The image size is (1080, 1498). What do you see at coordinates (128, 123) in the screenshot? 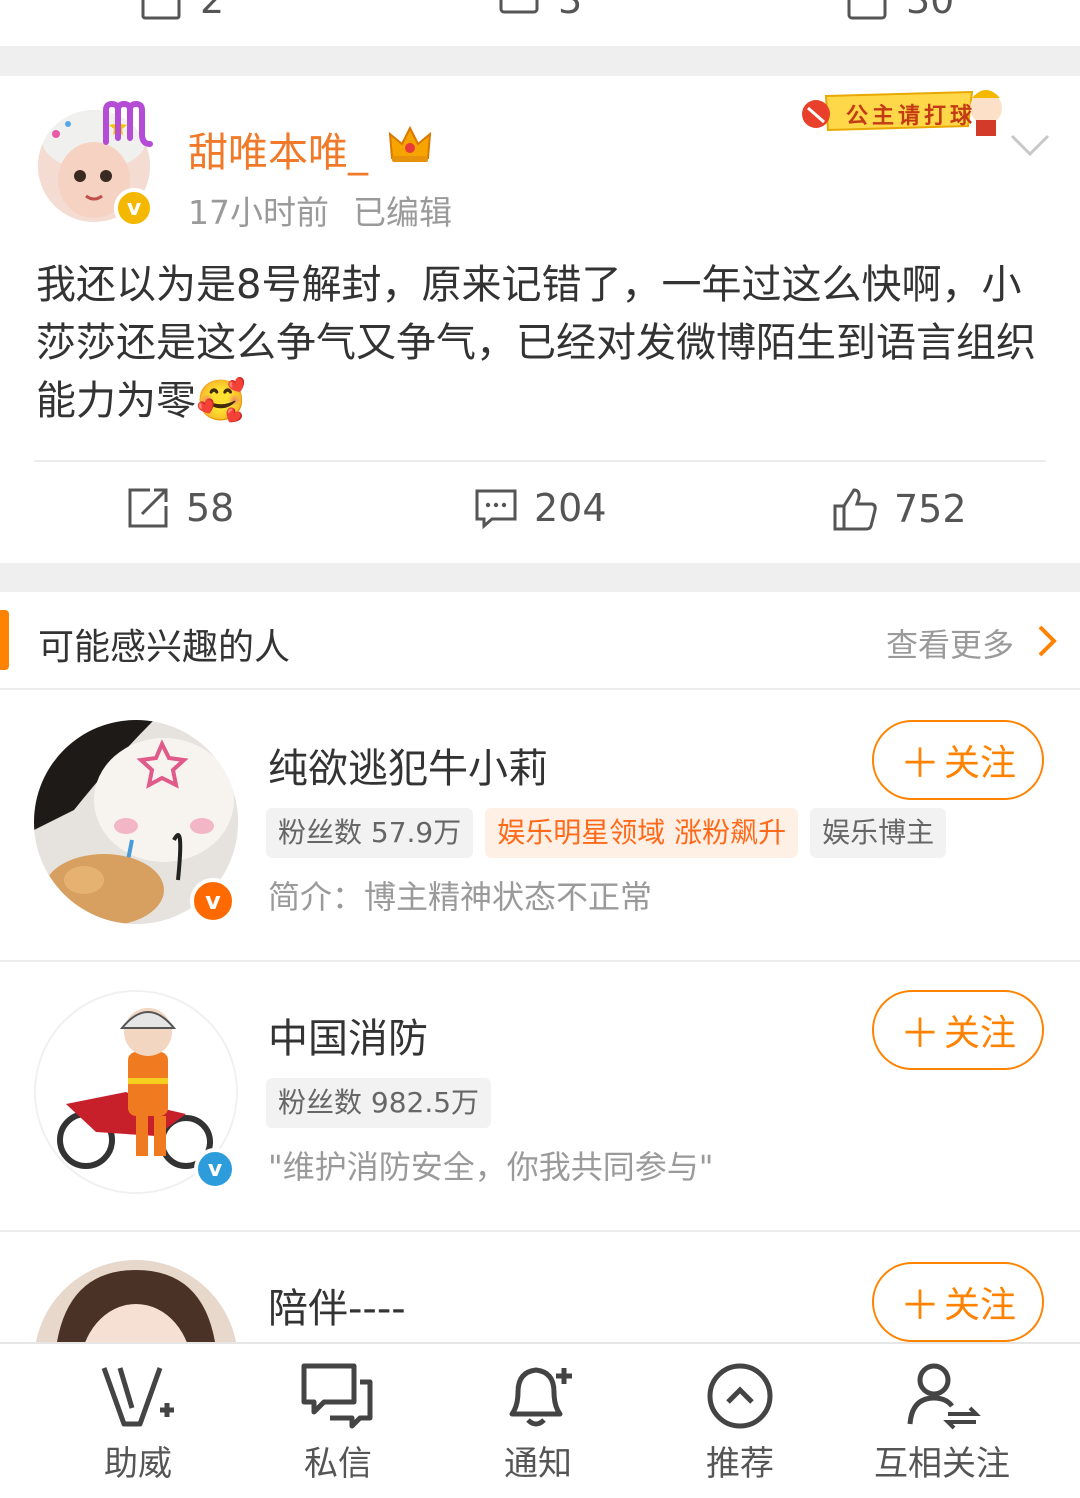
I see `zodiac-decoration-icon` at bounding box center [128, 123].